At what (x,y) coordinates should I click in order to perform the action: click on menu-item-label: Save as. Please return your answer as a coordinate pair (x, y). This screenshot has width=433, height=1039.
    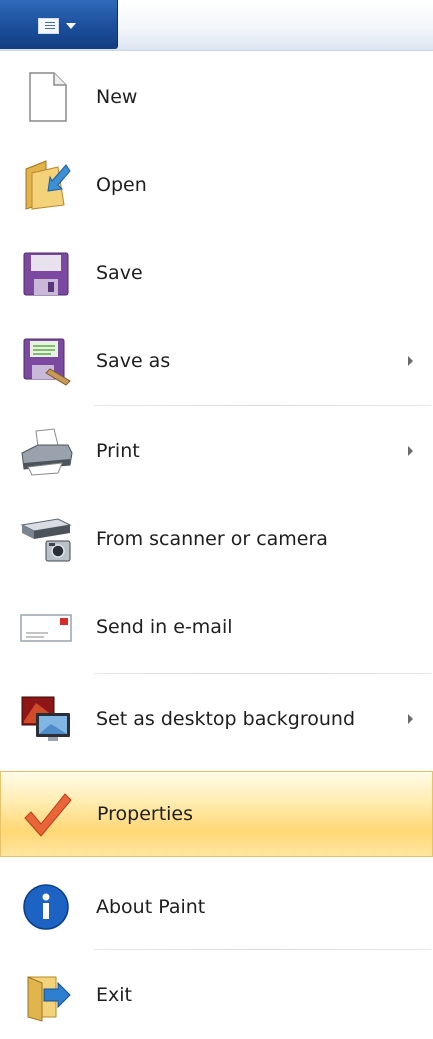
    Looking at the image, I should click on (133, 361).